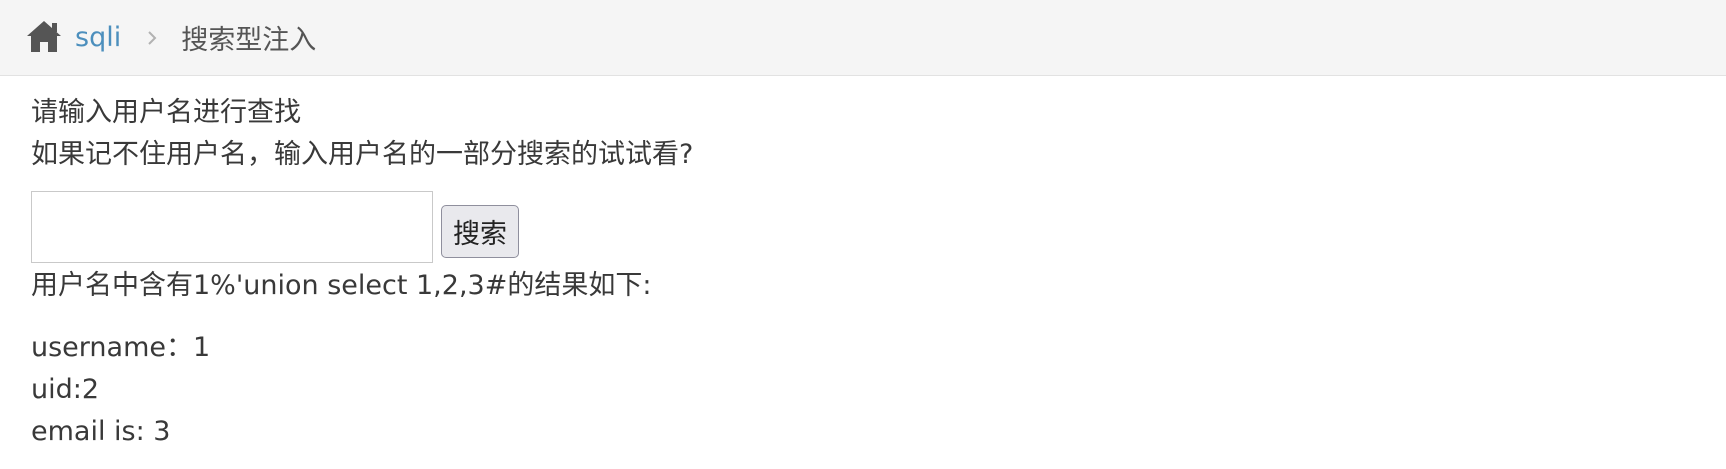 This screenshot has width=1726, height=469. I want to click on search-form: 搜索, so click(861, 227).